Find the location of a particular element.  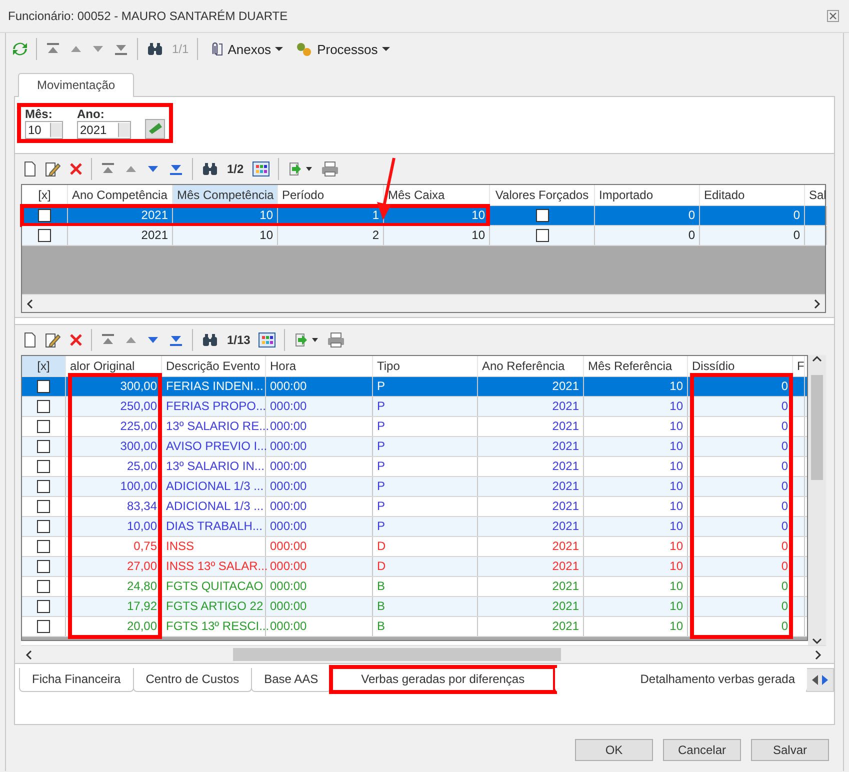

table-cell: 10 is located at coordinates (636, 546).